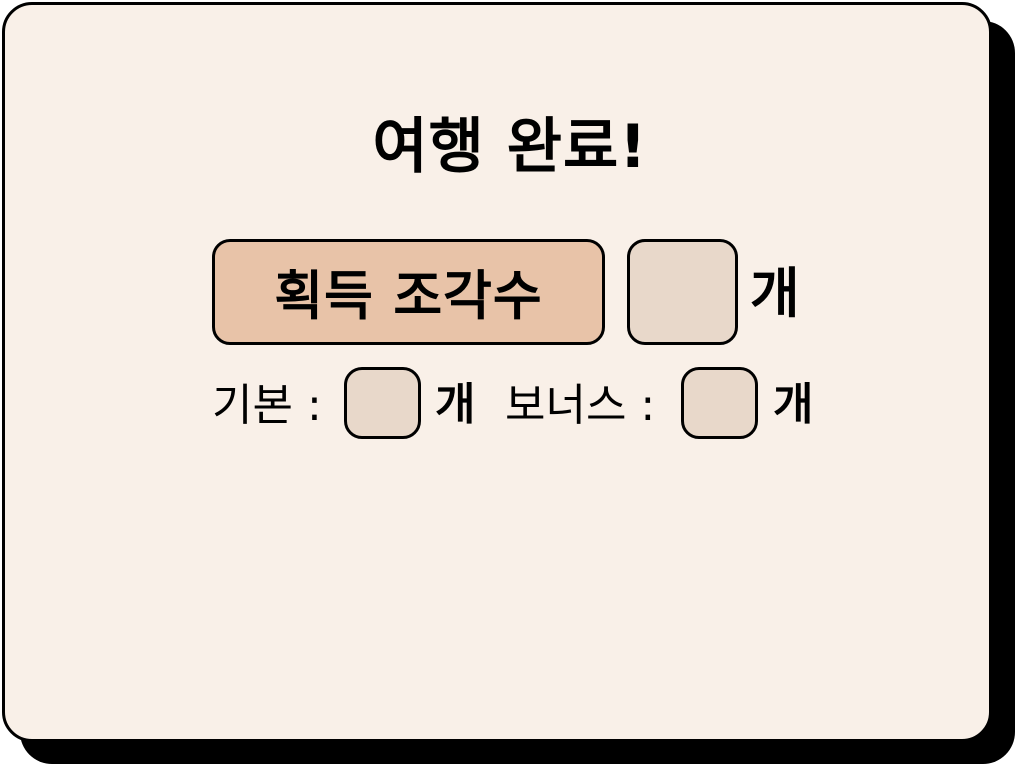 The image size is (1016, 766). Describe the element at coordinates (455, 404) in the screenshot. I see `base-pieces-unit: 개` at that location.